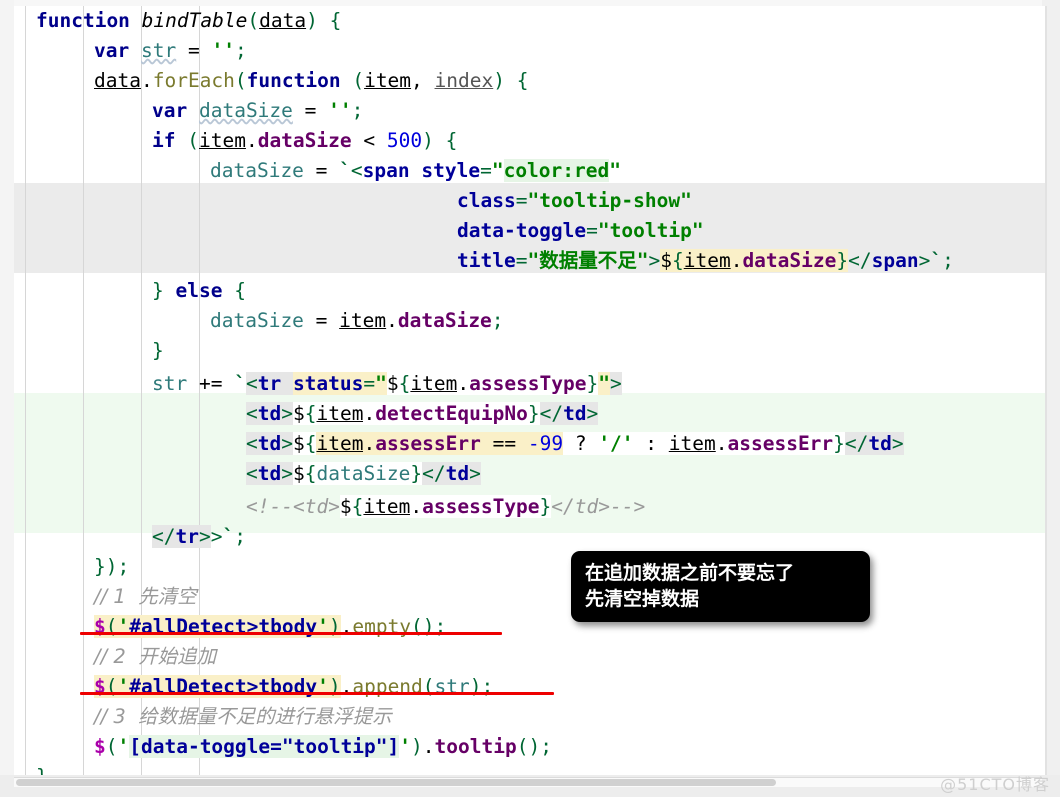 The image size is (1060, 797). What do you see at coordinates (598, 506) in the screenshot?
I see `token-comment-close: </td>-->` at bounding box center [598, 506].